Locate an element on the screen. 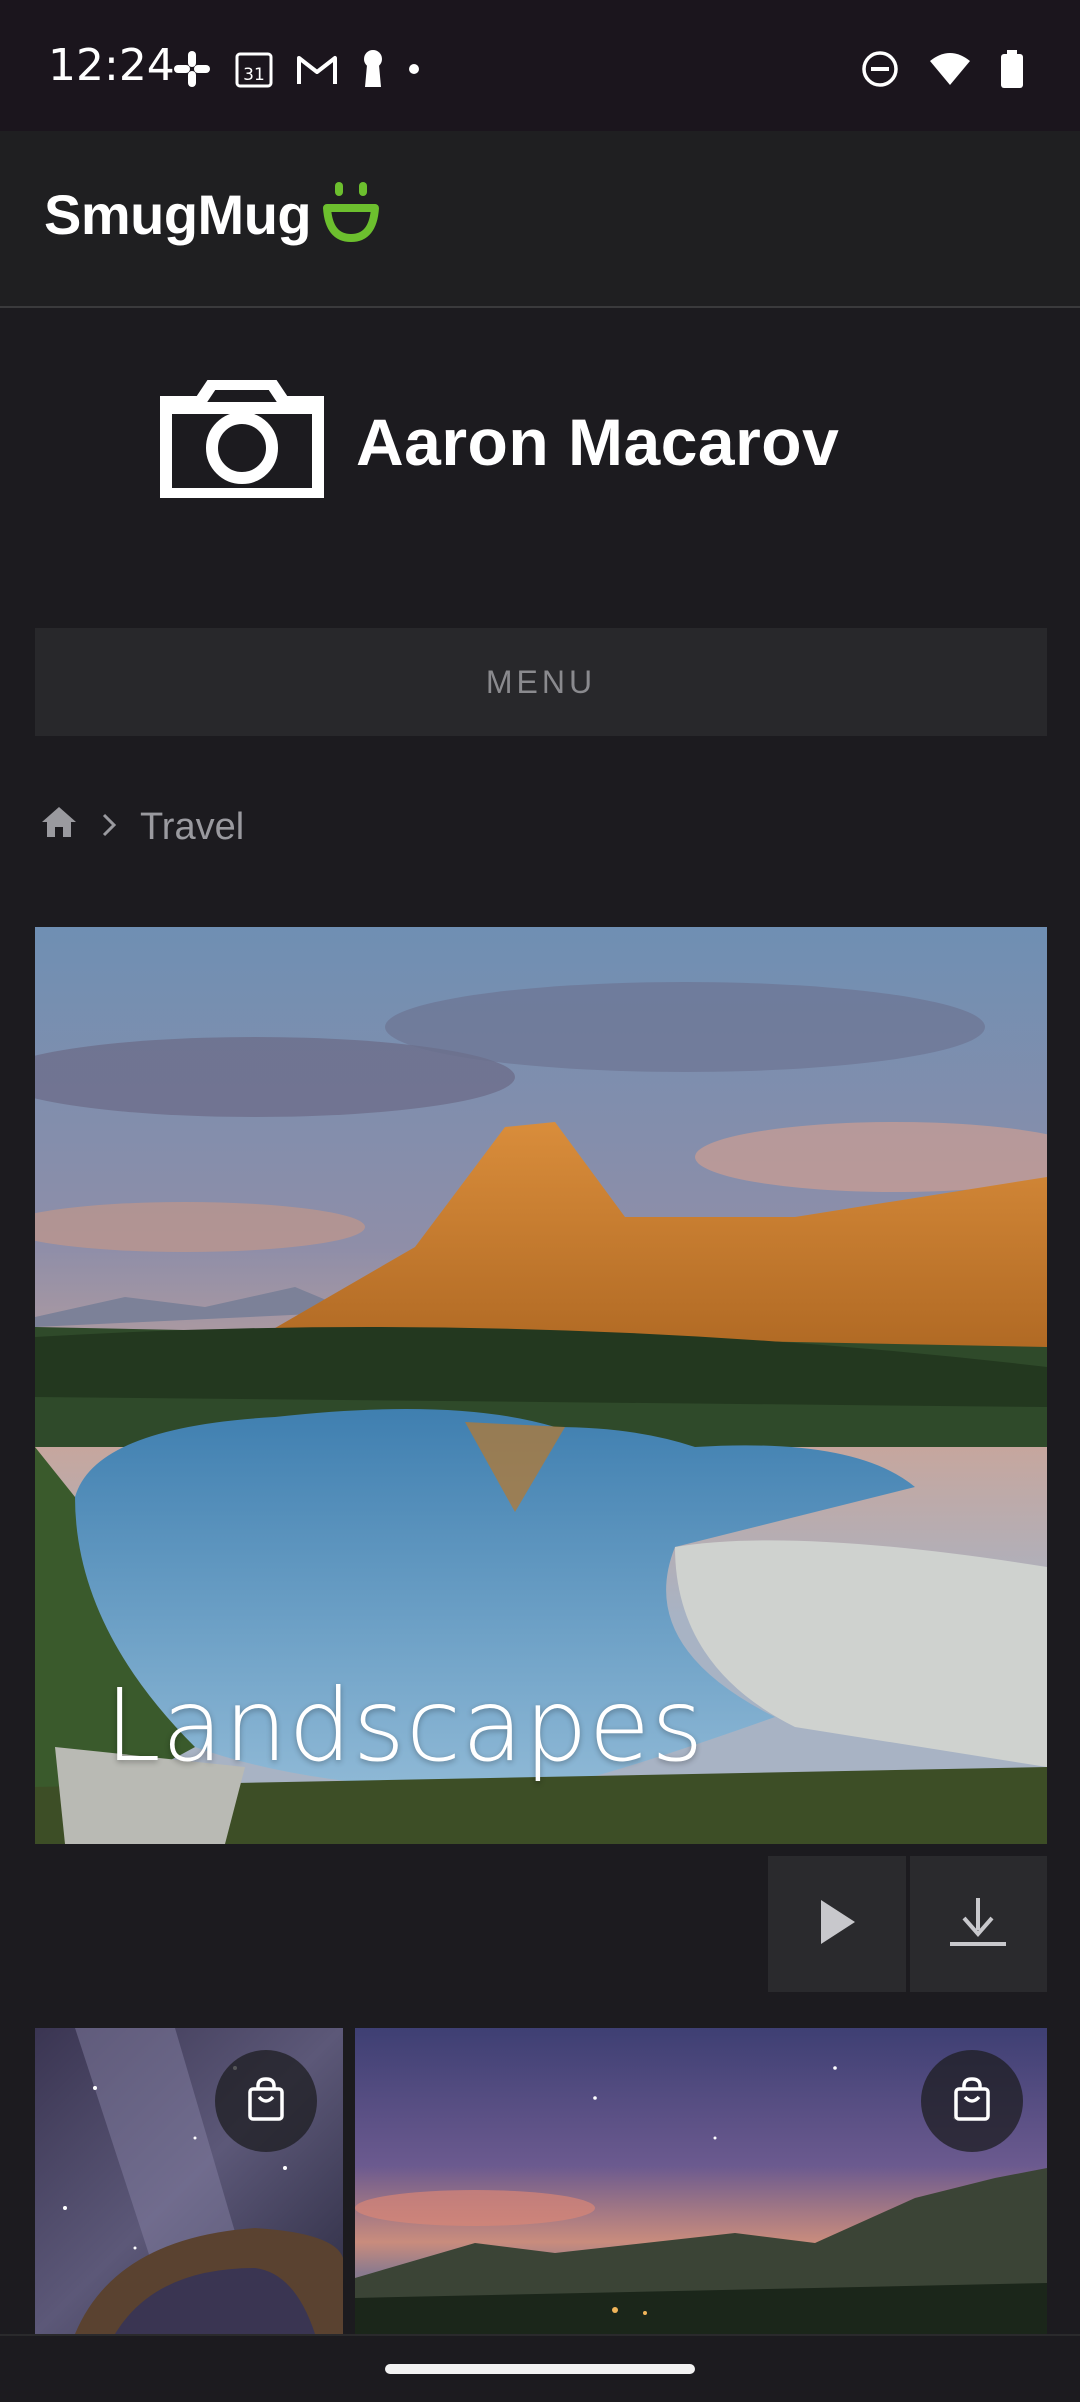 The image size is (1080, 2402). breadcrumb: Travel is located at coordinates (142, 827).